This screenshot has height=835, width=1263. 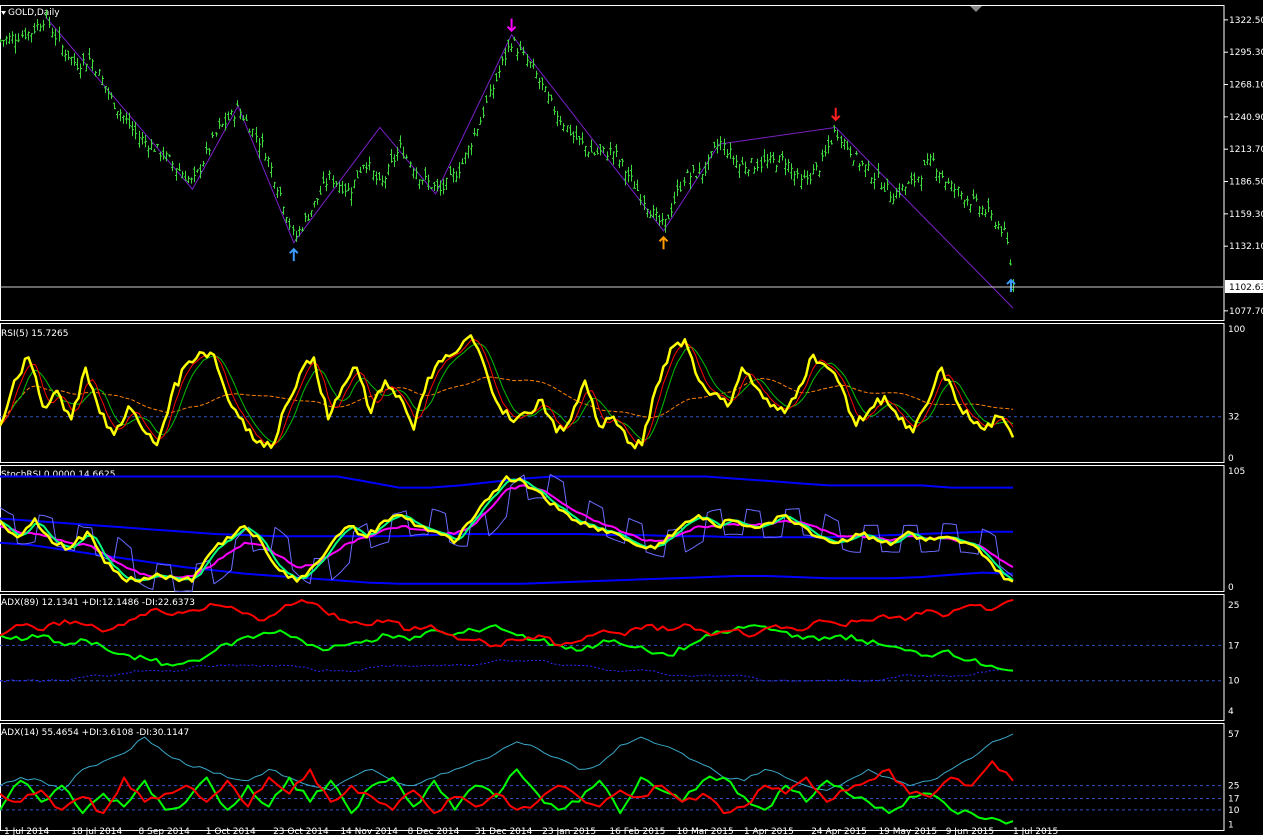 I want to click on rsi-axis-label: 0, so click(x=1231, y=459).